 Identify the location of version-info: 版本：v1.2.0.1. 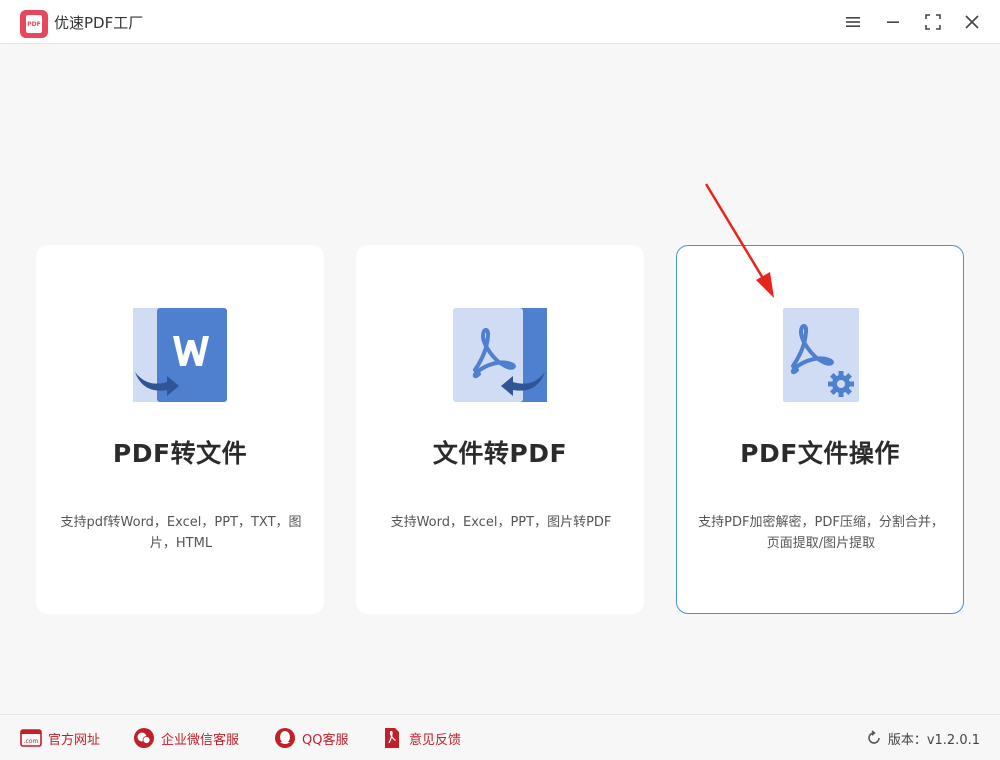
(923, 738).